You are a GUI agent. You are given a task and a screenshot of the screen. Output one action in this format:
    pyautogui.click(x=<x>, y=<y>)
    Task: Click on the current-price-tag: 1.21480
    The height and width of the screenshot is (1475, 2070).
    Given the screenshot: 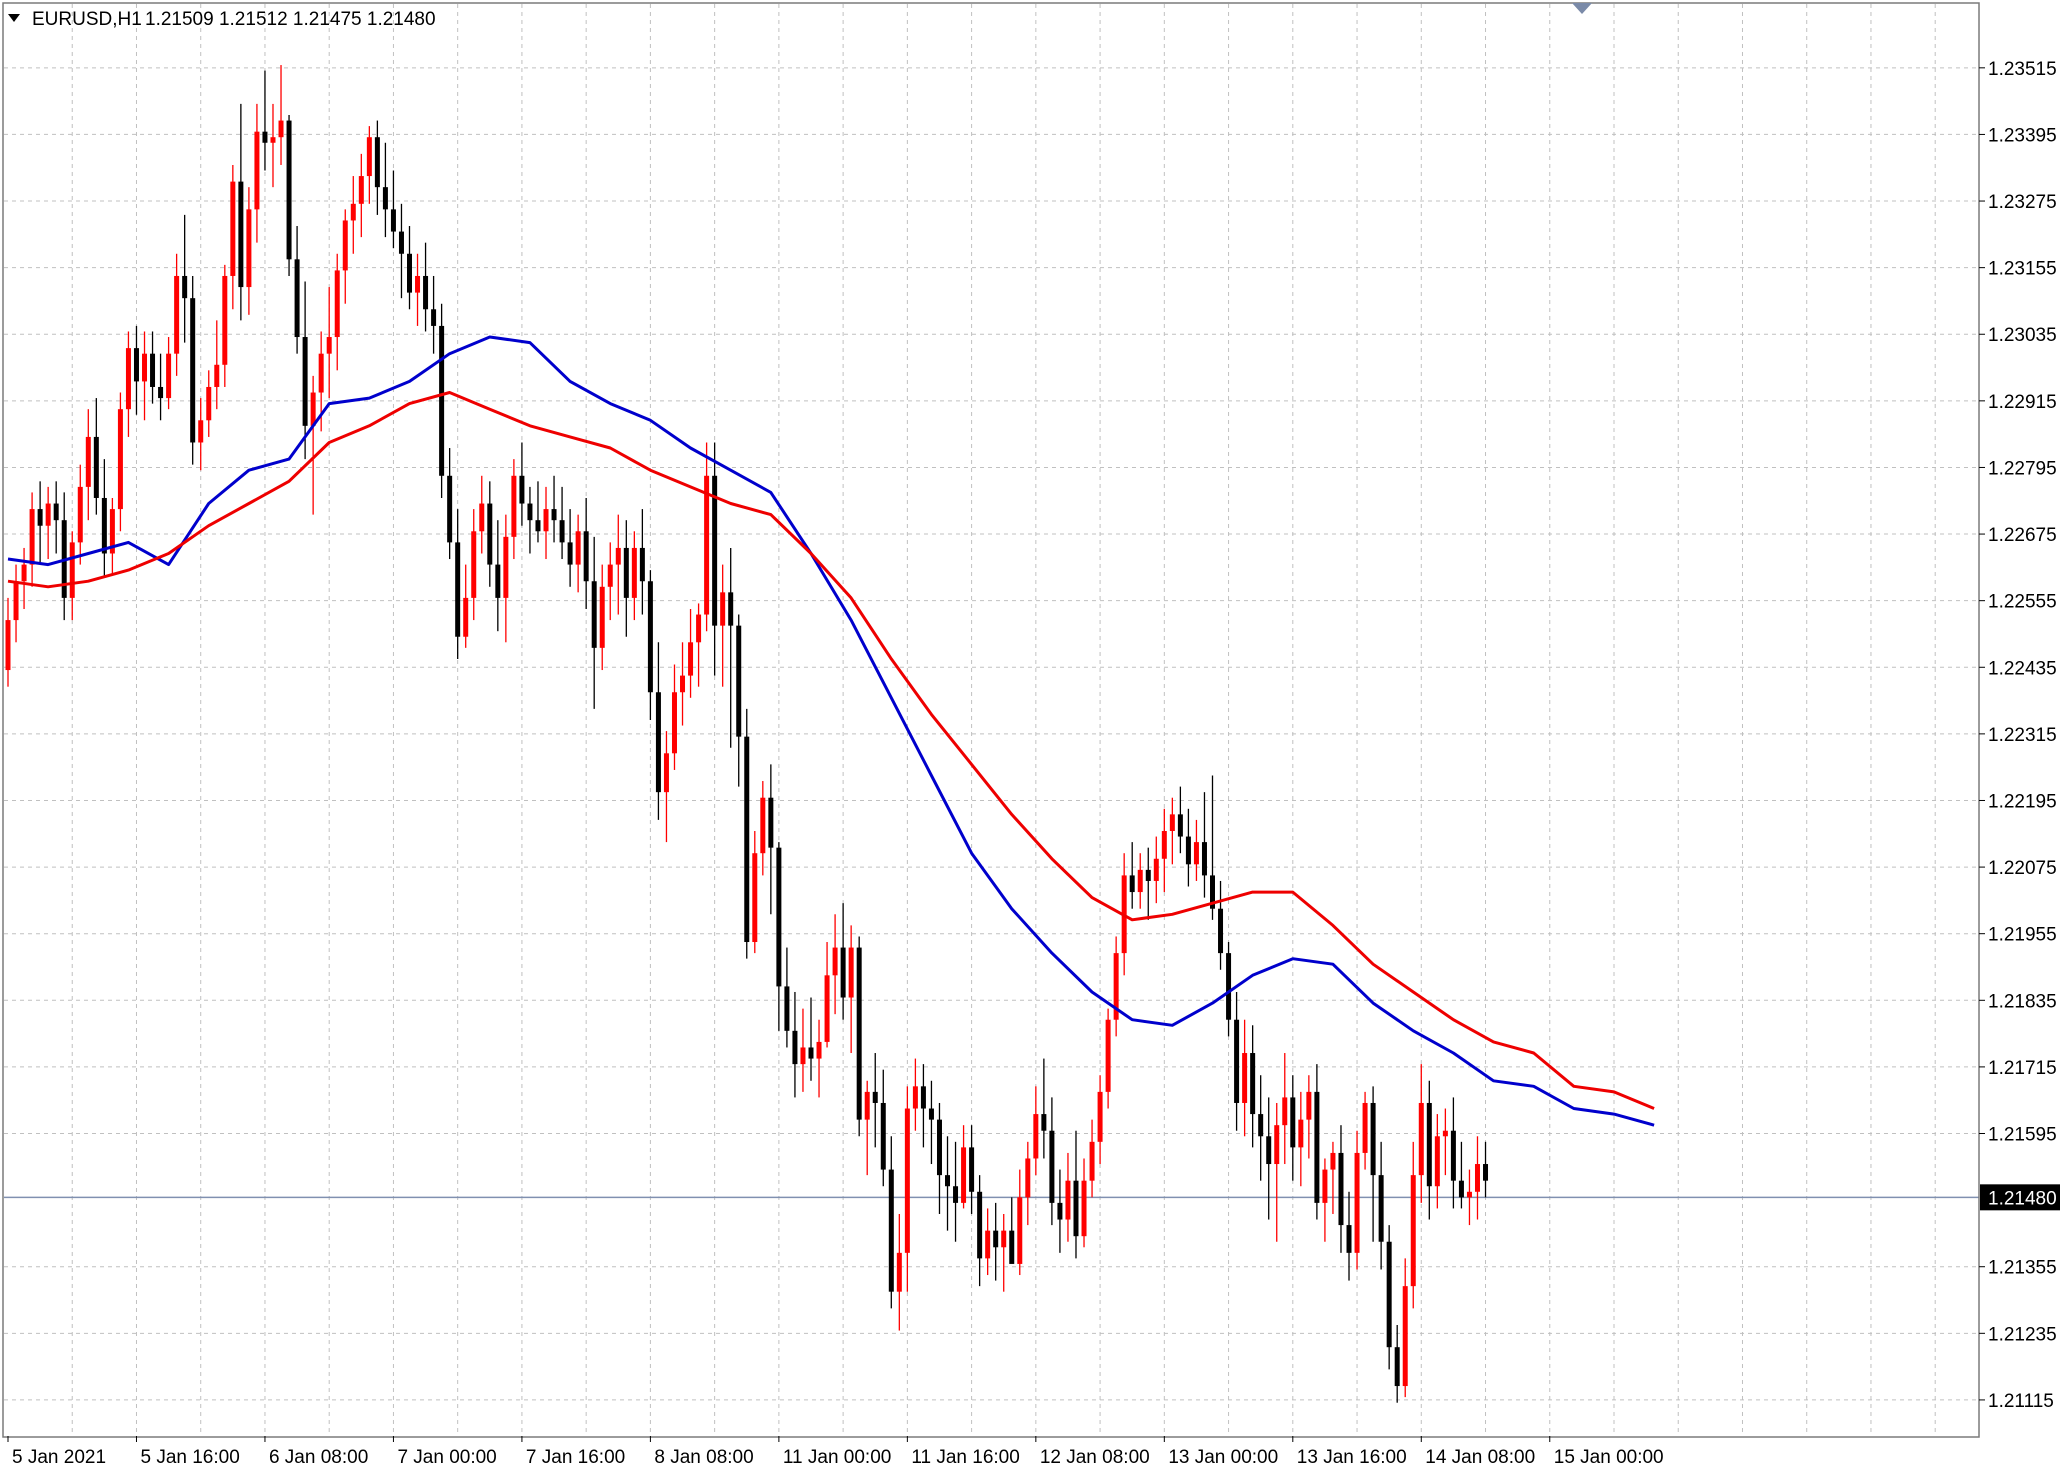 What is the action you would take?
    pyautogui.click(x=2020, y=1197)
    